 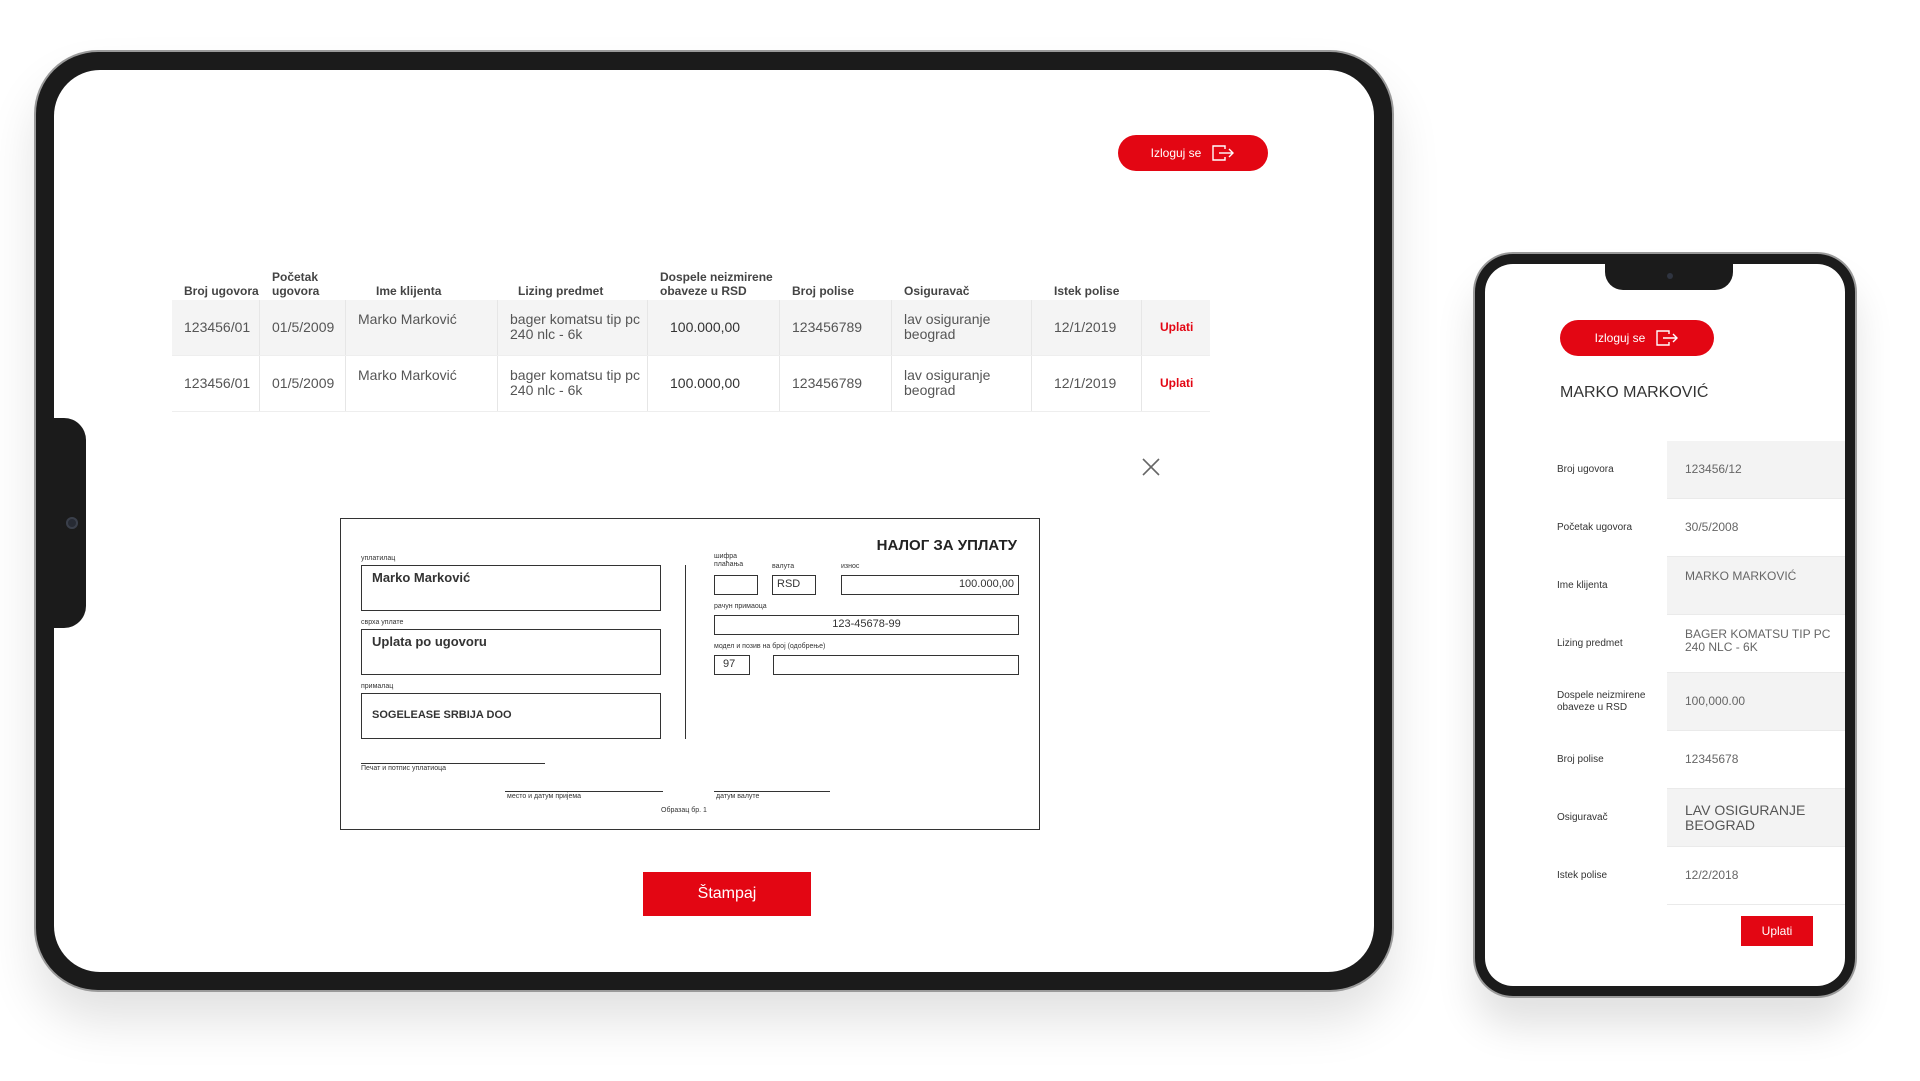 What do you see at coordinates (946, 545) in the screenshot?
I see `slip-title: НАЛОГ ЗА УПЛАТУ` at bounding box center [946, 545].